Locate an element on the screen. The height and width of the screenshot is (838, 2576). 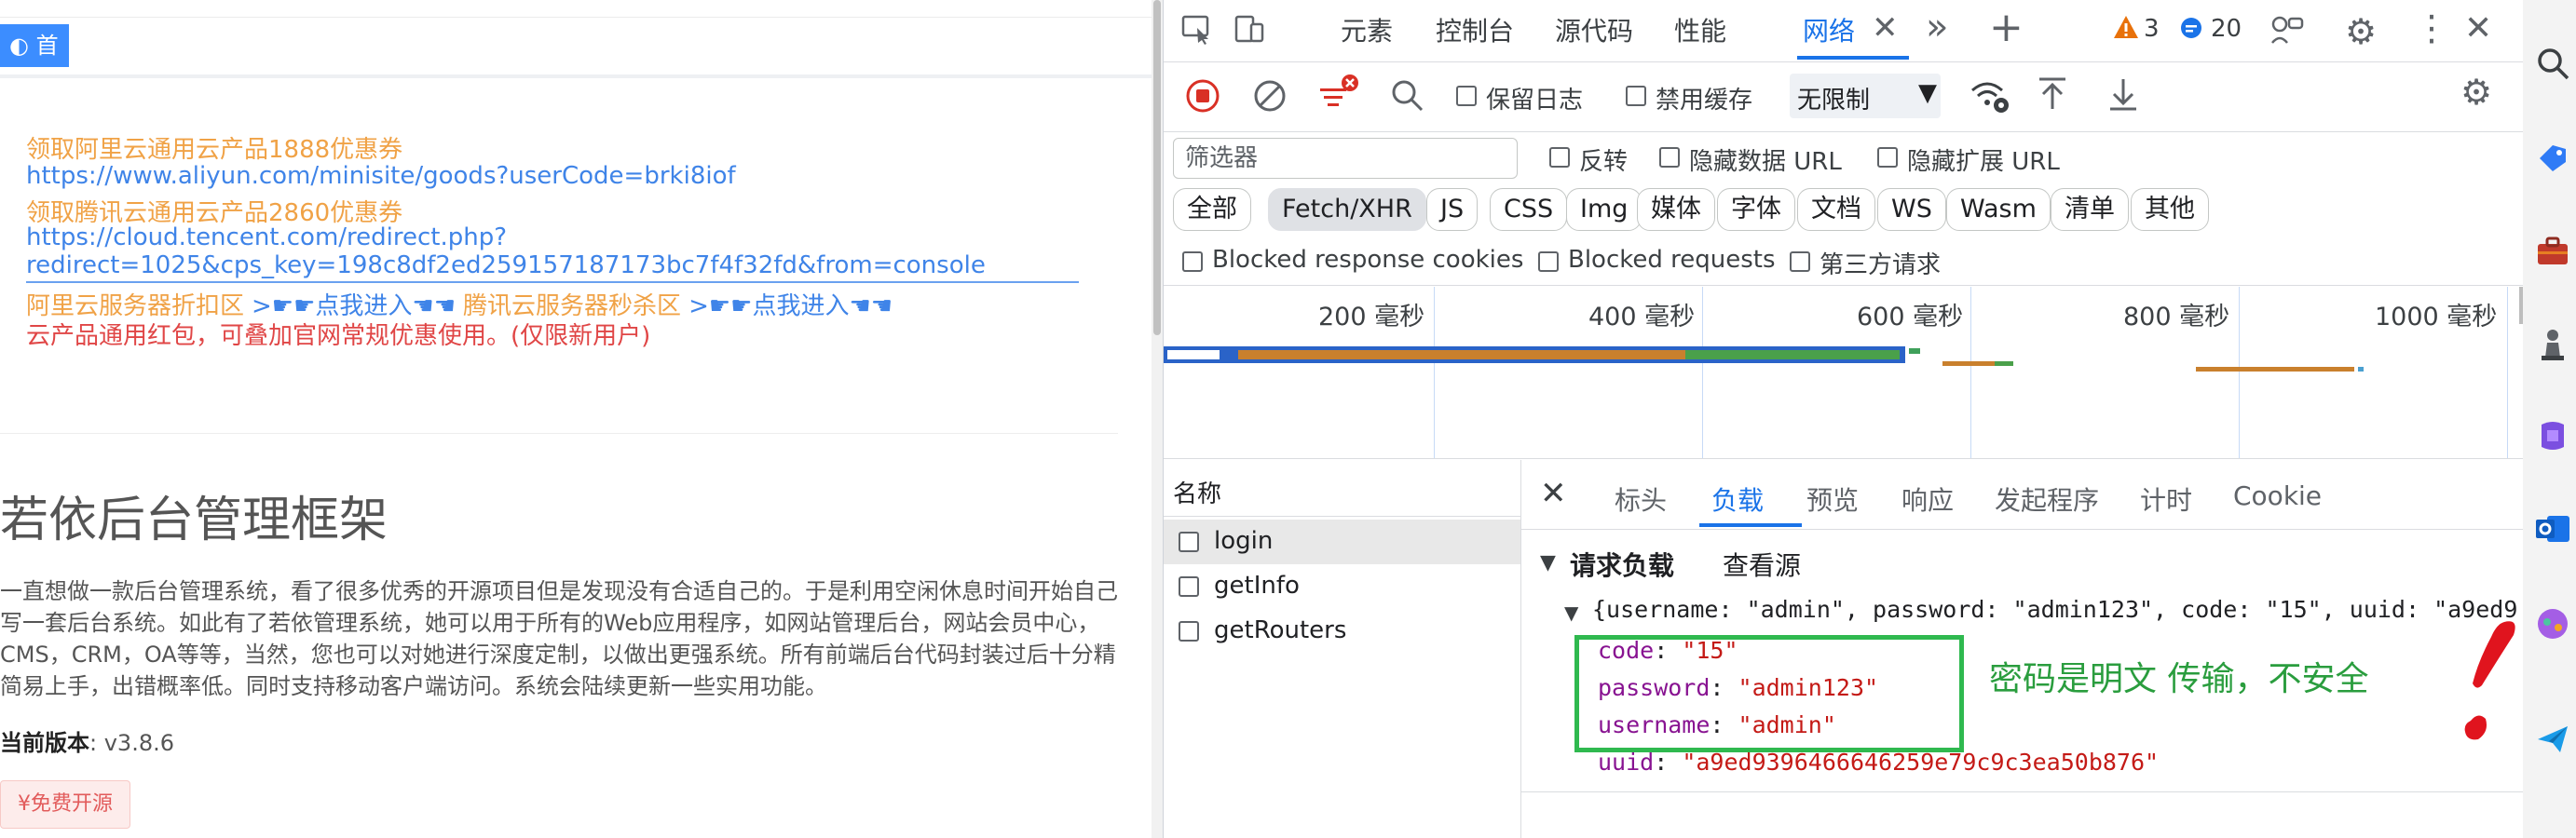
close-detail-icon: ✕ is located at coordinates (1553, 494).